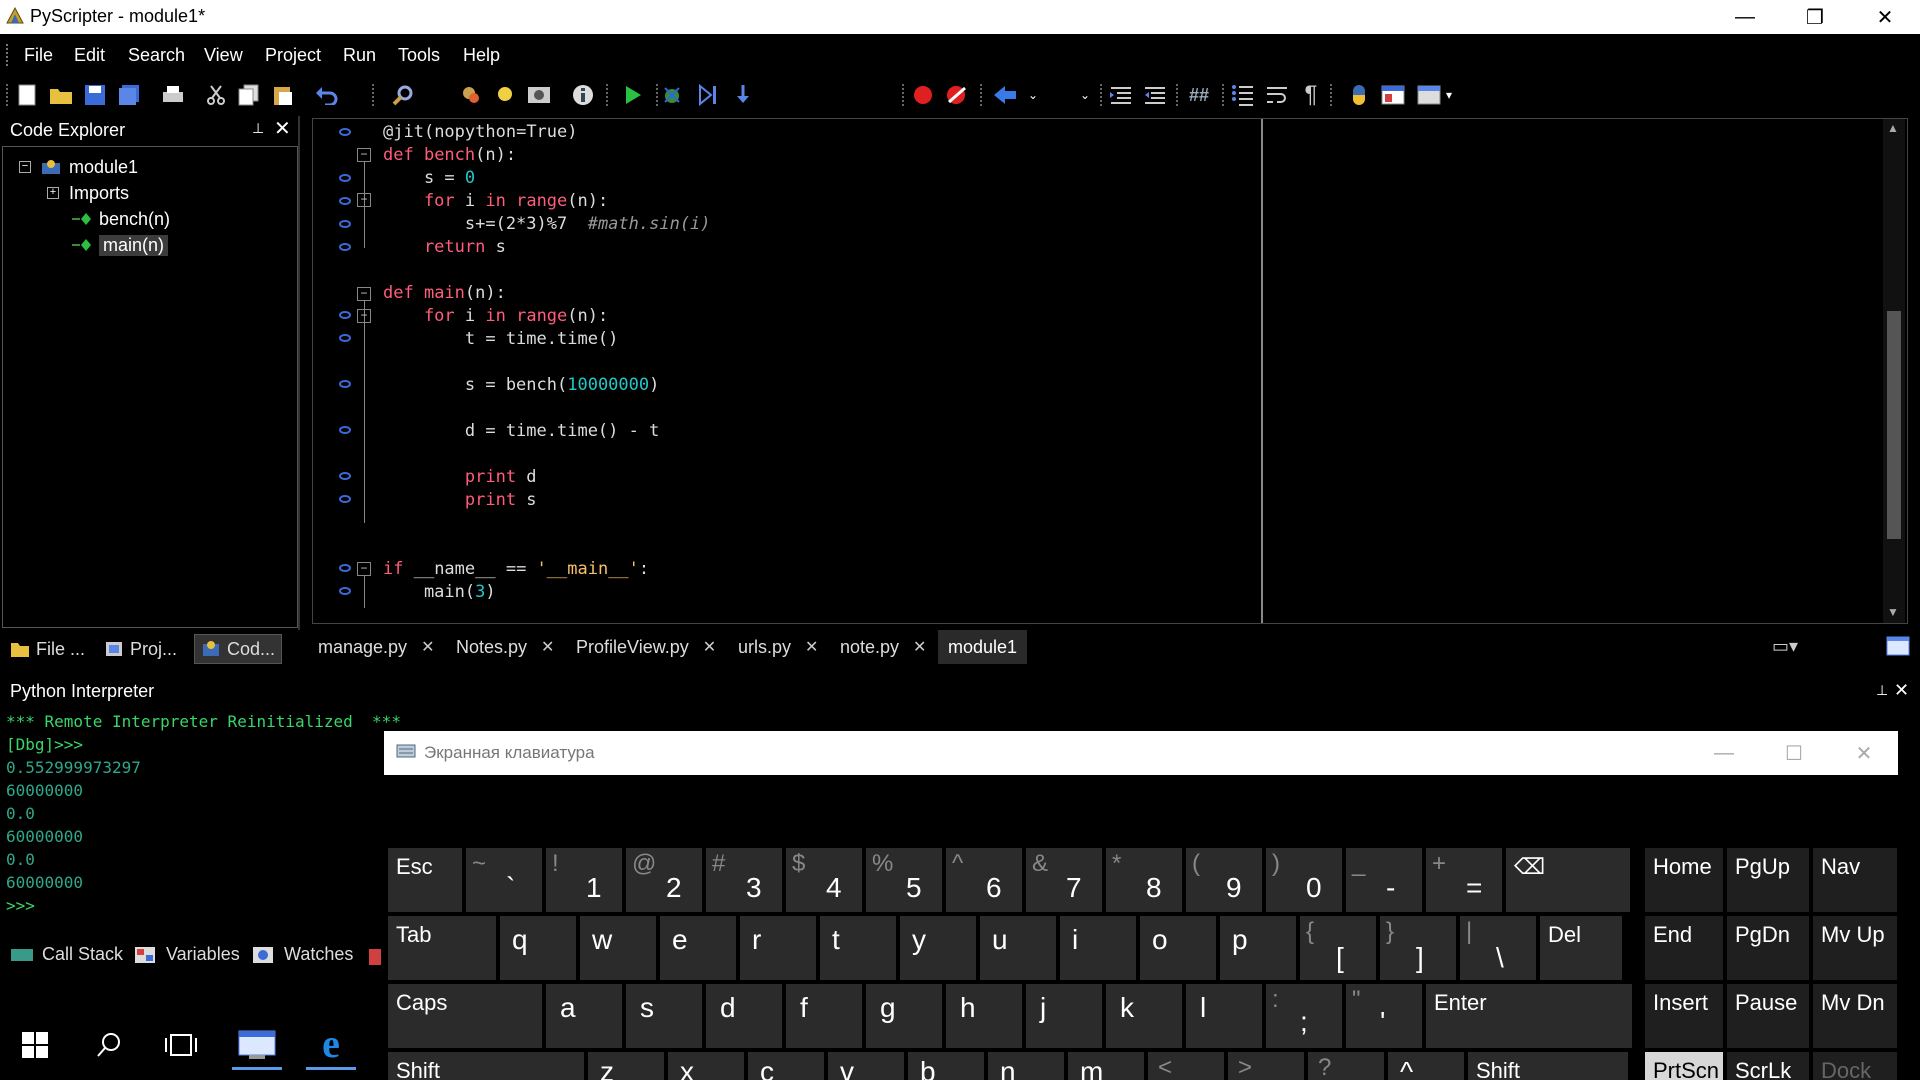 The height and width of the screenshot is (1080, 1920). What do you see at coordinates (1785, 646) in the screenshot?
I see `tab-list-icon: ▭▾` at bounding box center [1785, 646].